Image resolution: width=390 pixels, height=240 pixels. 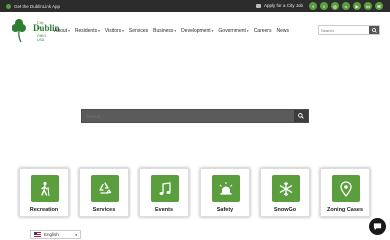 I want to click on nav-services-label: Services, so click(x=138, y=31).